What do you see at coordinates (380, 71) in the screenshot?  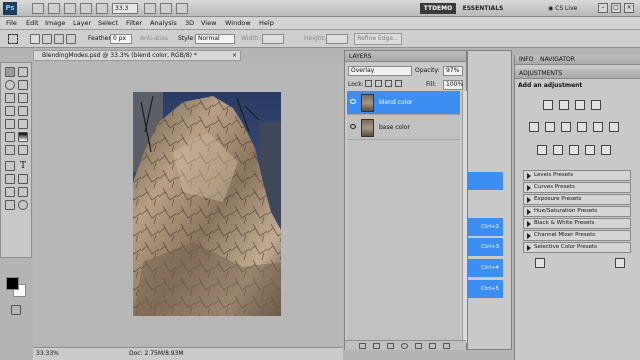 I see `blend-mode-dropdown: Overlay` at bounding box center [380, 71].